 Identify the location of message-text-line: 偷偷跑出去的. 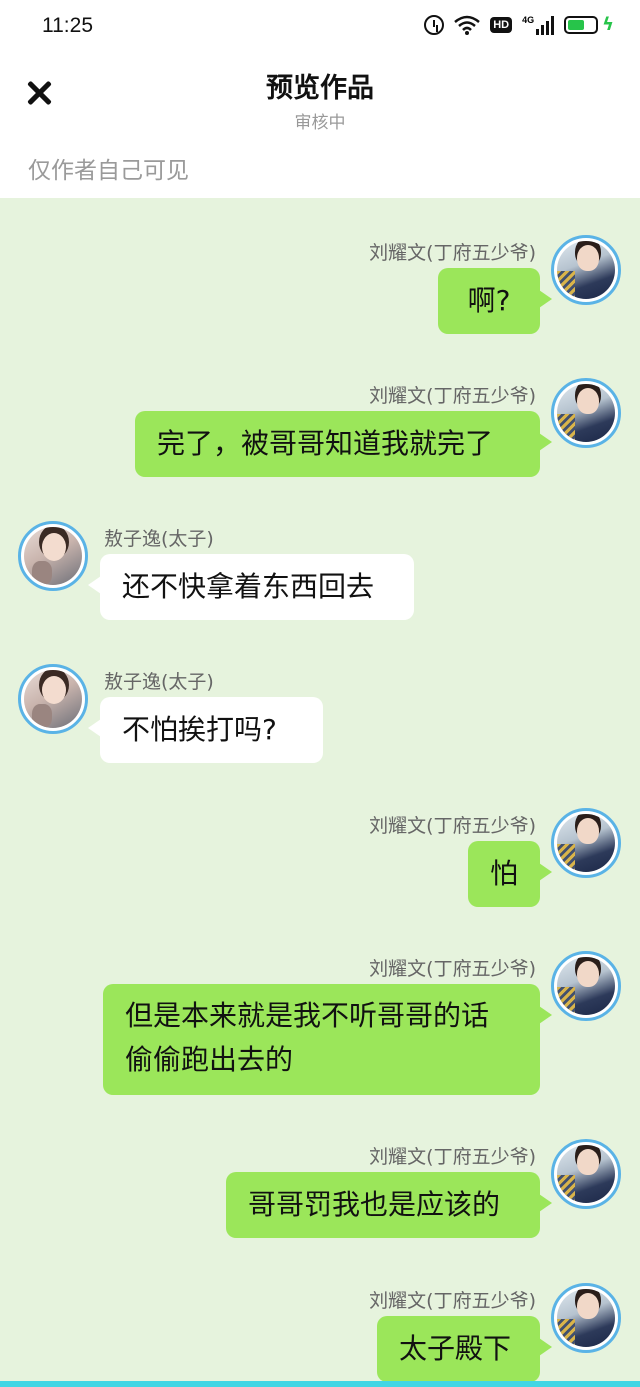
(209, 1059).